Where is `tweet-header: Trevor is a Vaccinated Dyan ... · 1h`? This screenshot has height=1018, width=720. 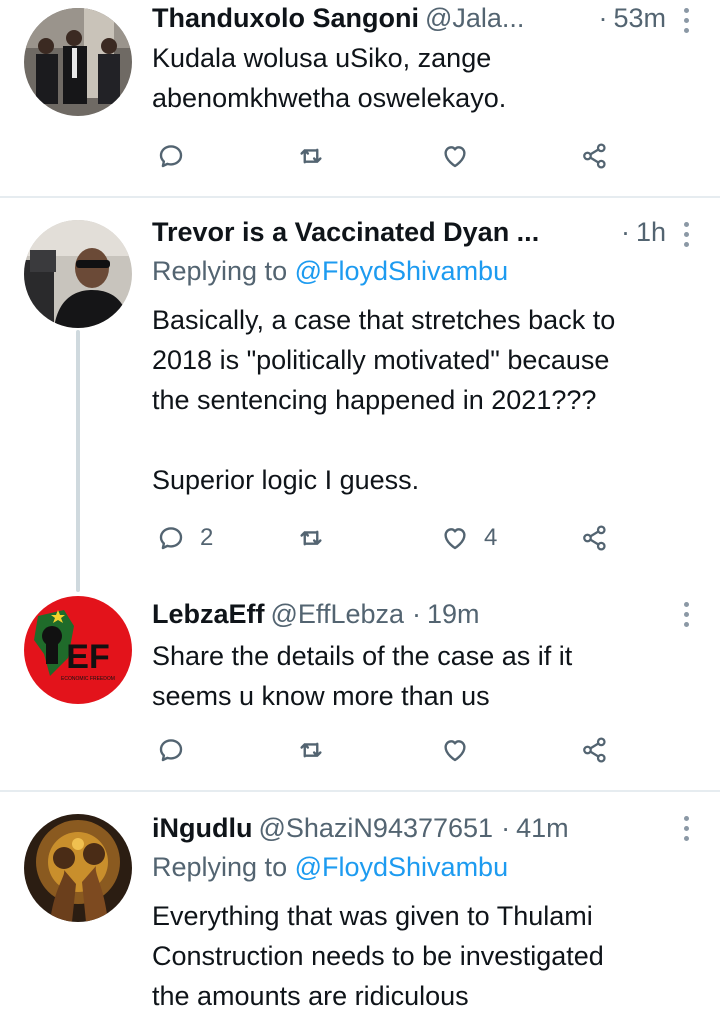 tweet-header: Trevor is a Vaccinated Dyan ... · 1h is located at coordinates (422, 232).